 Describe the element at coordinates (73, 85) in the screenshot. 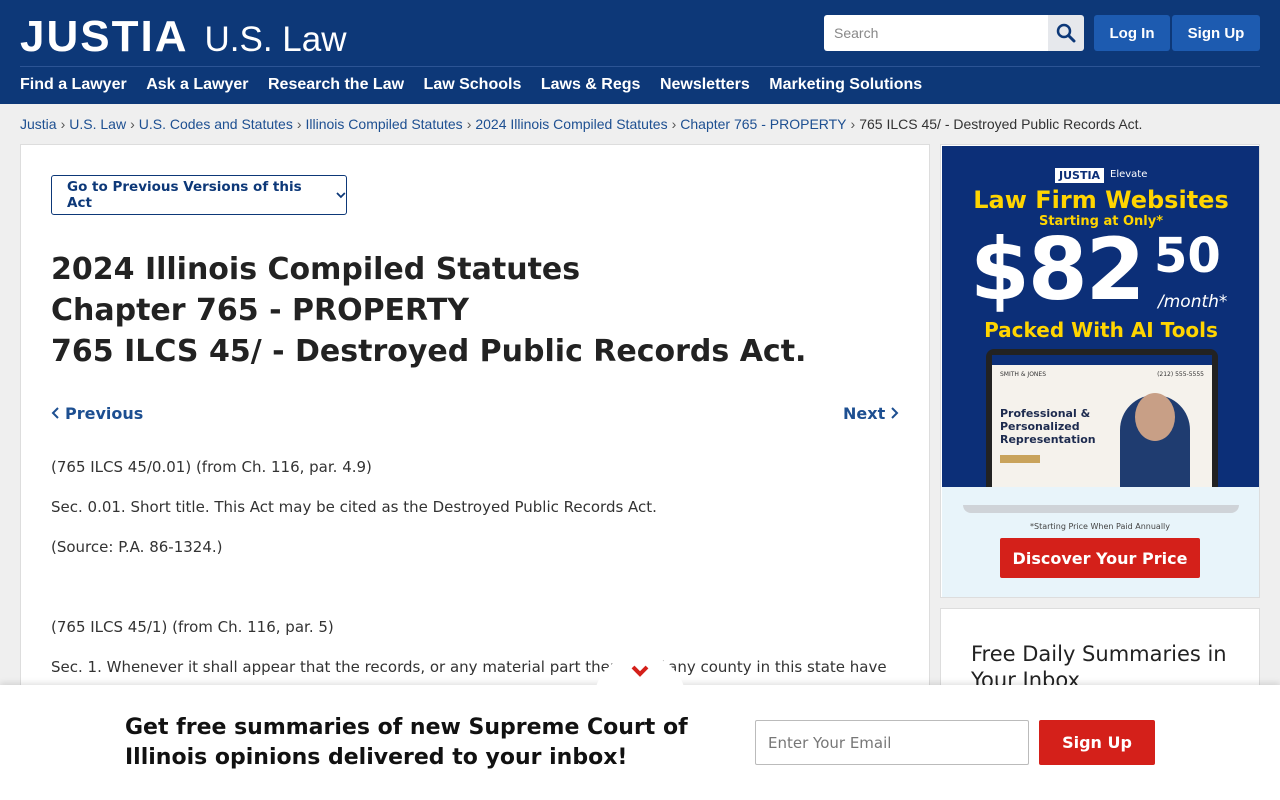

I see `nav-find-a-lawyer: Find a Lawyer` at that location.